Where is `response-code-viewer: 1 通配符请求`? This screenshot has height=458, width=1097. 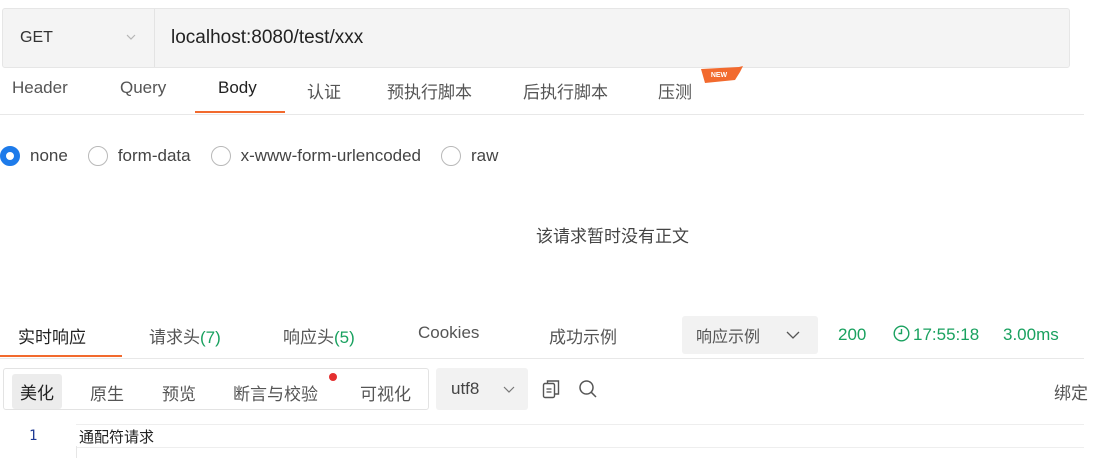 response-code-viewer: 1 通配符请求 is located at coordinates (542, 441).